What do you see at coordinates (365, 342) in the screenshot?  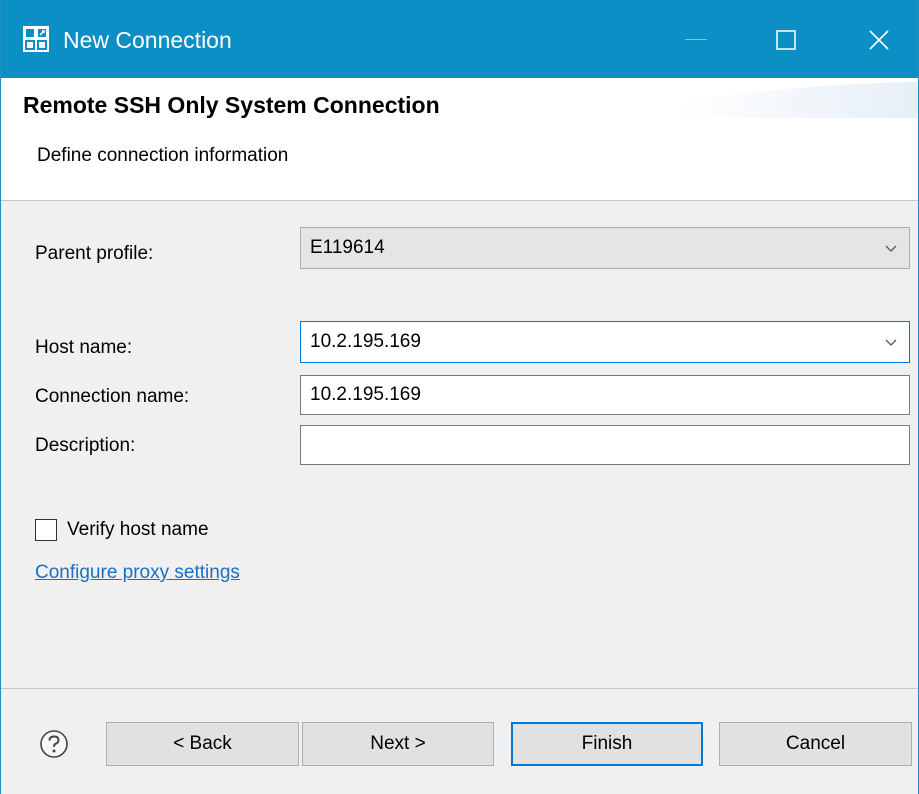 I see `host-name-value: 10.2.195.169` at bounding box center [365, 342].